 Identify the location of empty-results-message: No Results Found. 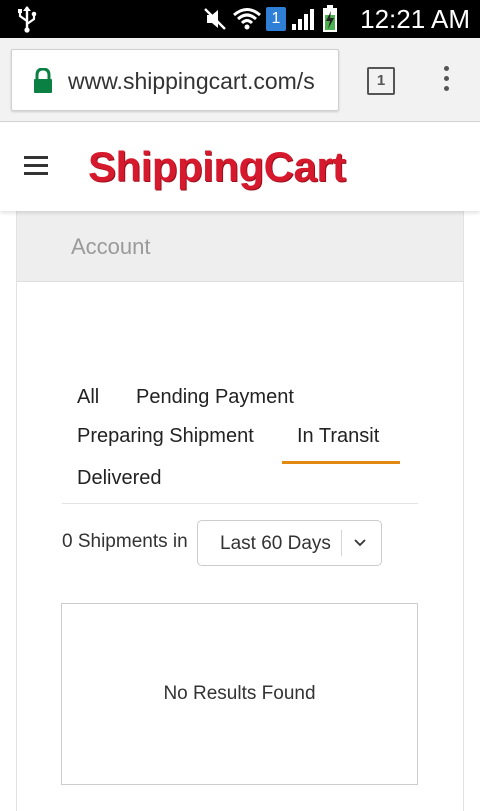
(239, 693).